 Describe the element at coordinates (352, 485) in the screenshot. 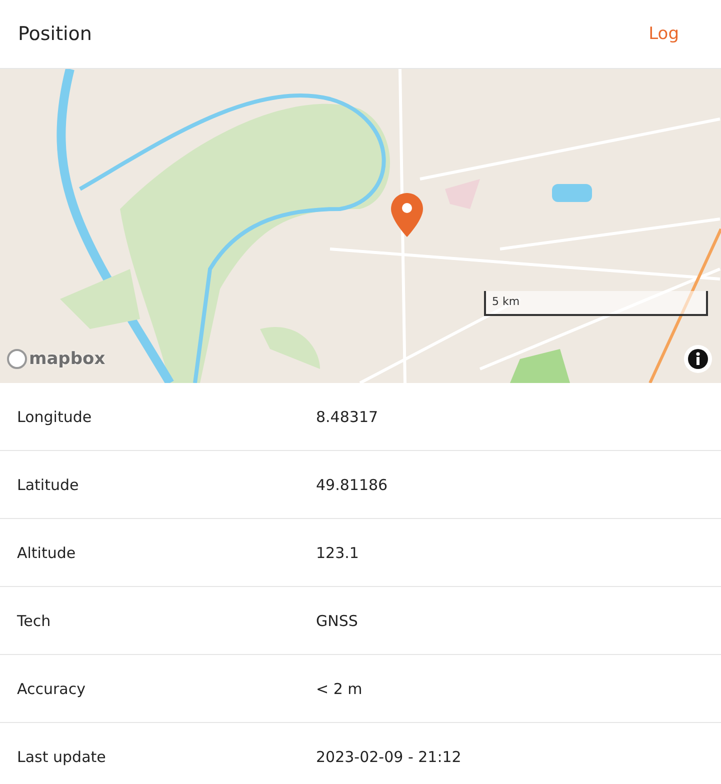

I see `field-value: 49.81186` at that location.